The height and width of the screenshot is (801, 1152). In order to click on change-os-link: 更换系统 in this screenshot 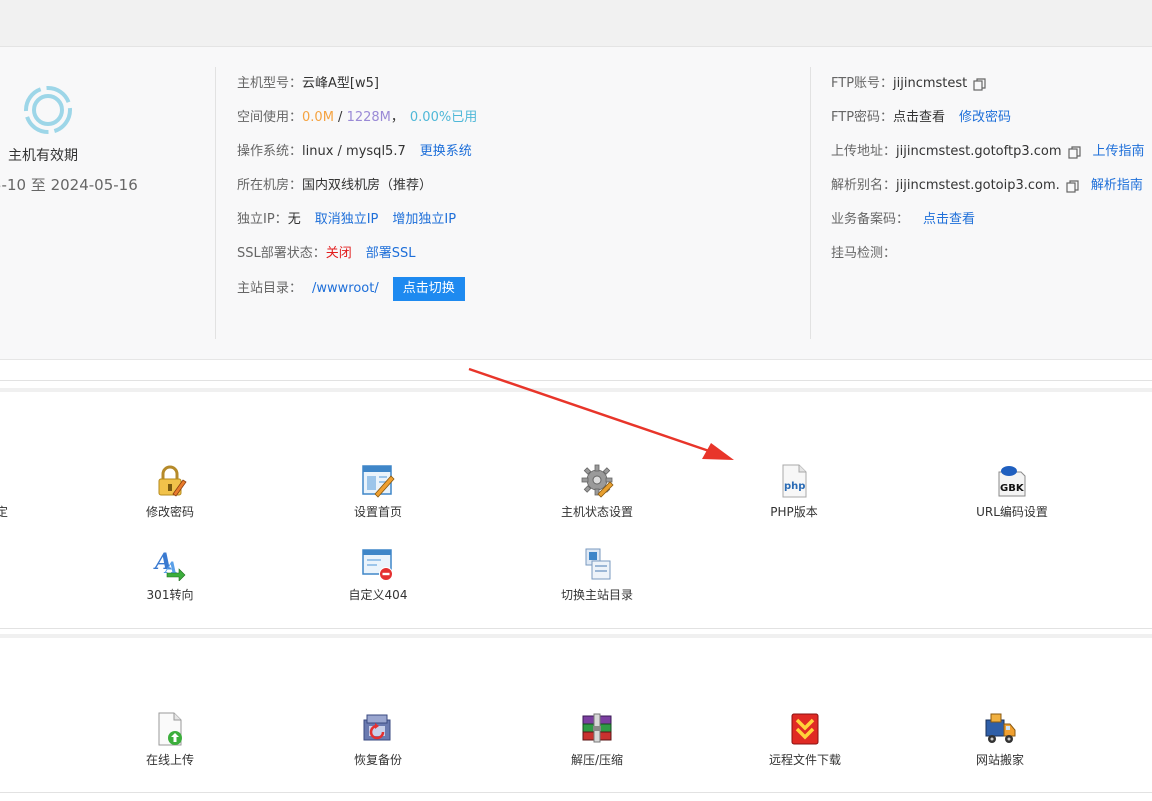, I will do `click(446, 152)`.